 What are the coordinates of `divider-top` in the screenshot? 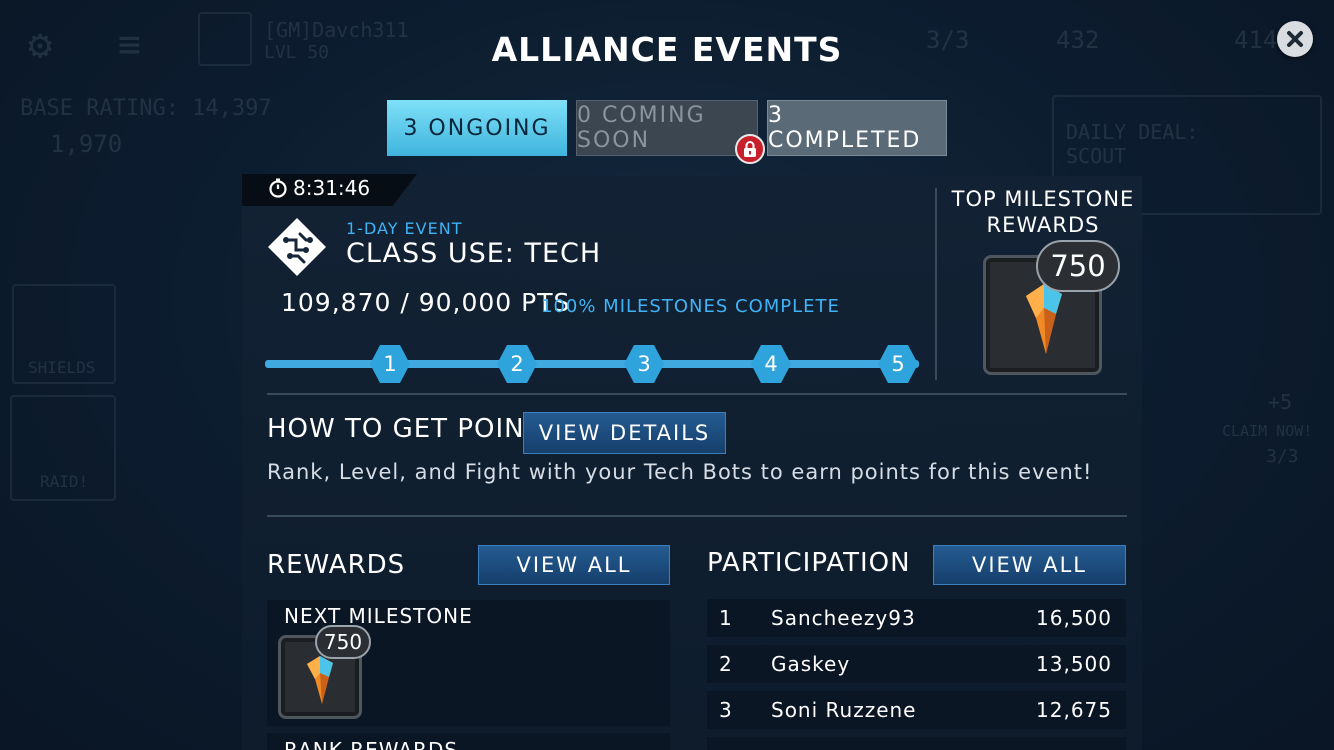 It's located at (697, 394).